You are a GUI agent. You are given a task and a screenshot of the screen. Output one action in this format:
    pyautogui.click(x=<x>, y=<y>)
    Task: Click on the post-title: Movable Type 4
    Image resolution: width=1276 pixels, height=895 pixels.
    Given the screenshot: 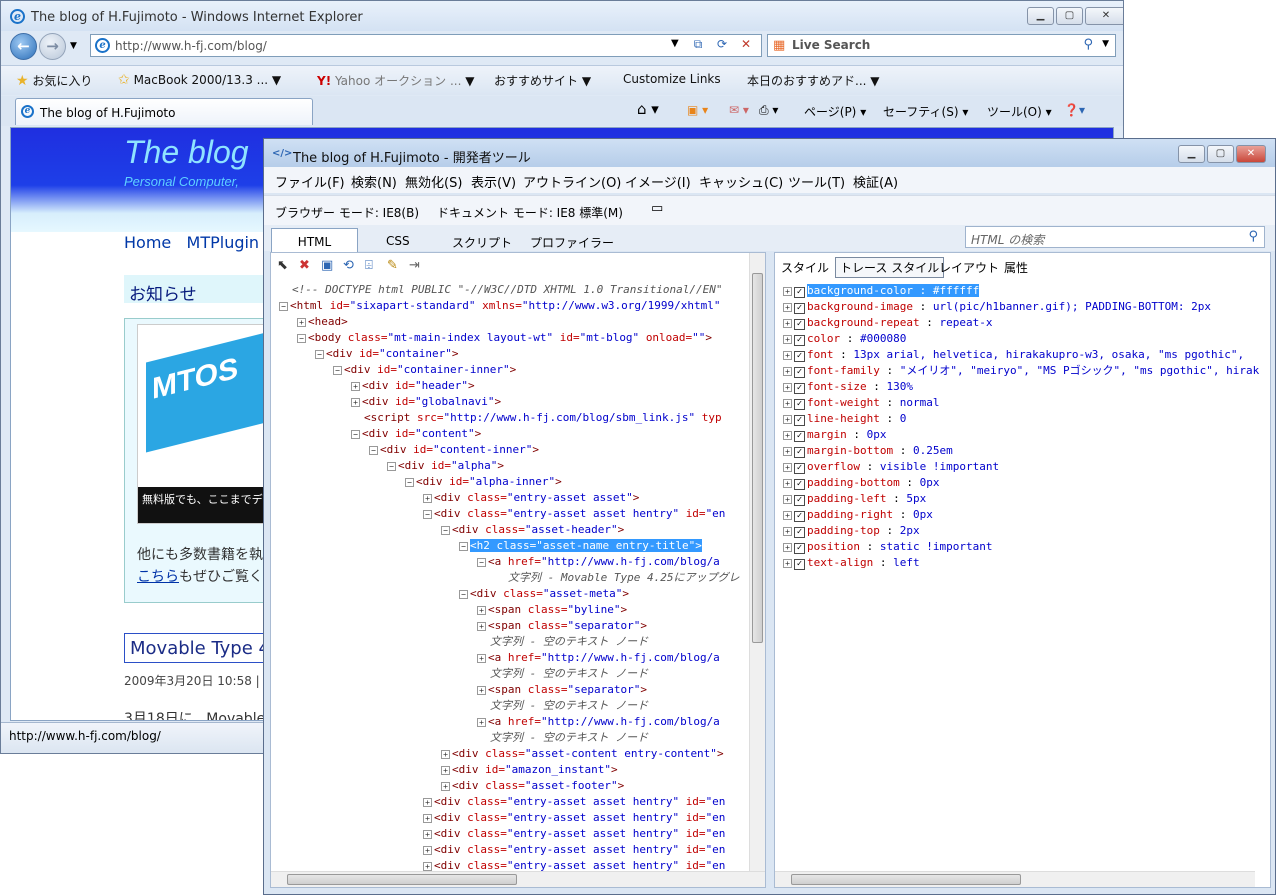 What is the action you would take?
    pyautogui.click(x=204, y=648)
    